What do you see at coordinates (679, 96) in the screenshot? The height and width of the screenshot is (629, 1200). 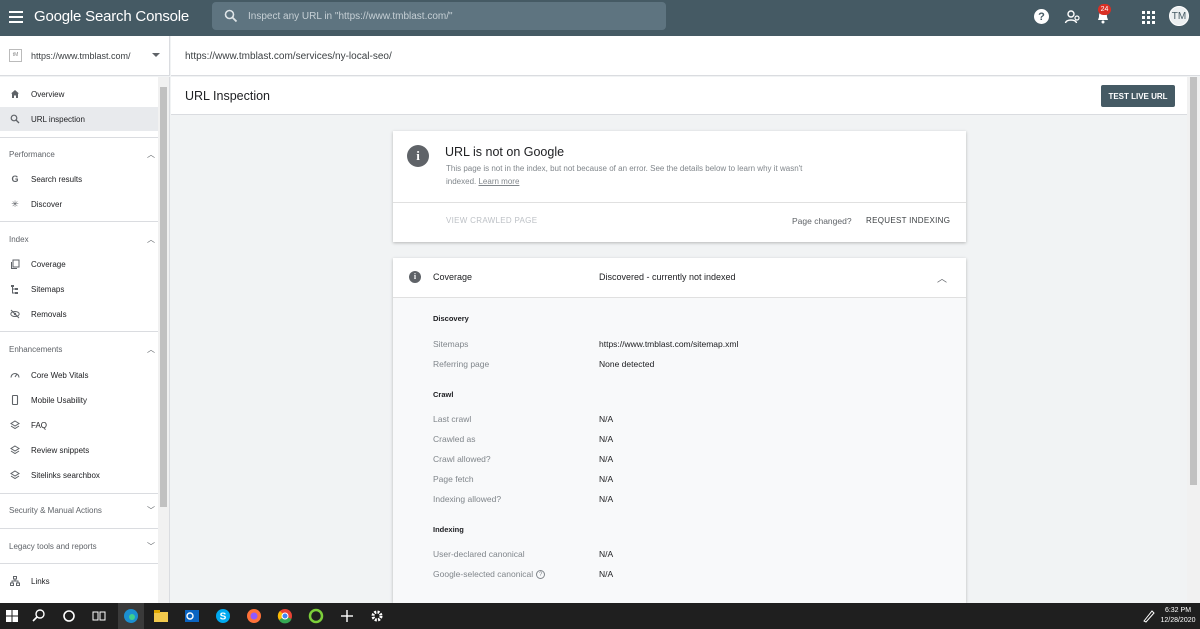 I see `page-header: URL Inspection TEST LIVE URL` at bounding box center [679, 96].